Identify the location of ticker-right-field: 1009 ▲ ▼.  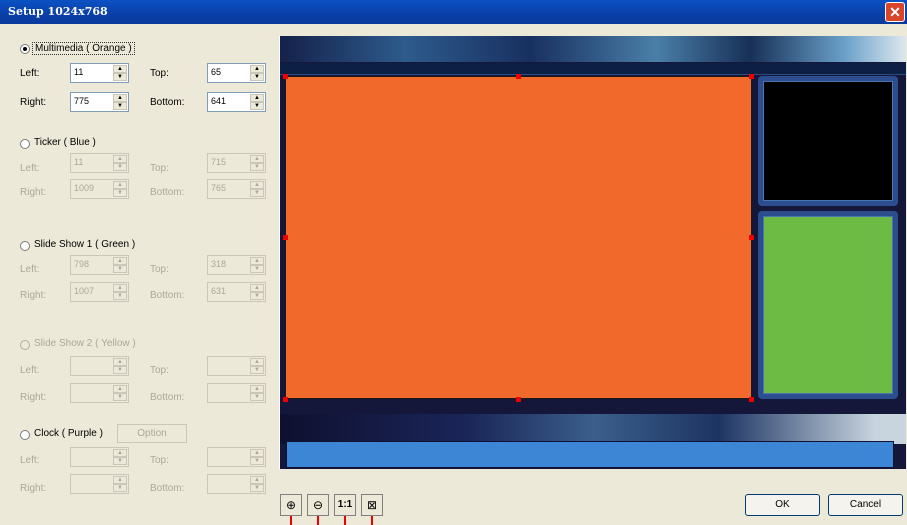
(99, 189).